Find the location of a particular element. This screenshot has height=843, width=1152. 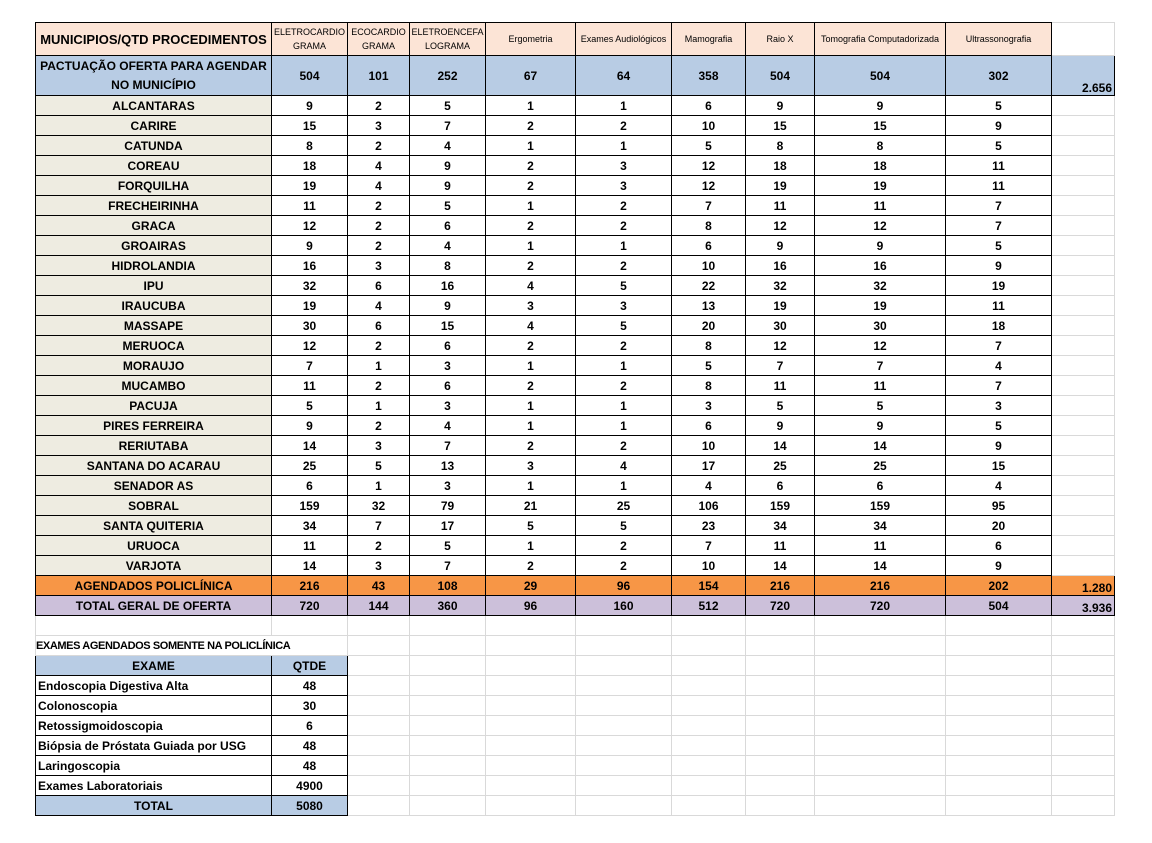

pactuacao-value-cell: 67 is located at coordinates (530, 75).